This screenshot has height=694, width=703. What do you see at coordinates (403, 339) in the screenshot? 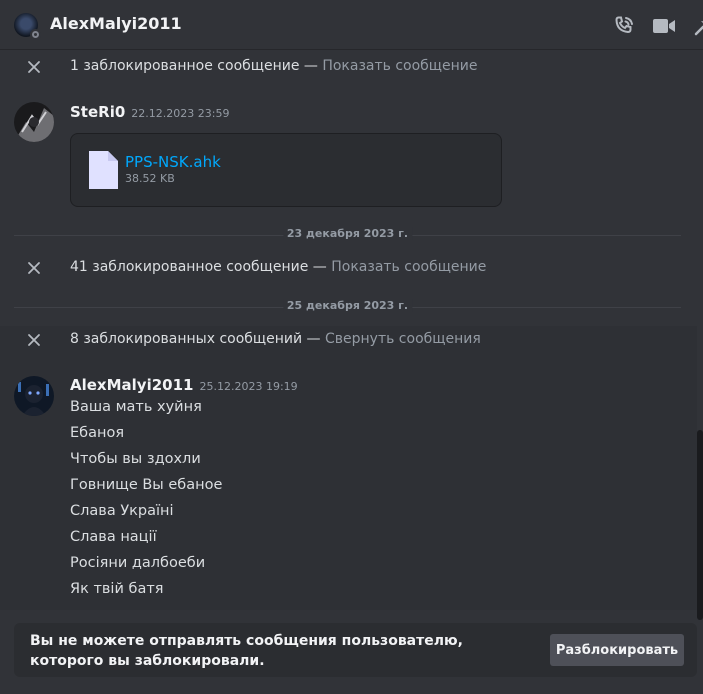
I see `collapse-messages-link: Свернуть сообщения` at bounding box center [403, 339].